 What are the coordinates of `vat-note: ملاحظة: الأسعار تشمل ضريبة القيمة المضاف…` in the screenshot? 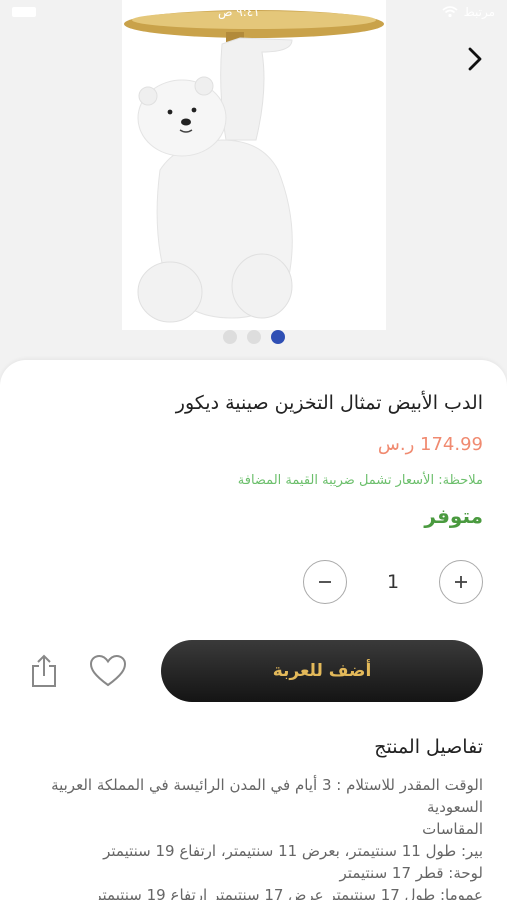 It's located at (360, 480).